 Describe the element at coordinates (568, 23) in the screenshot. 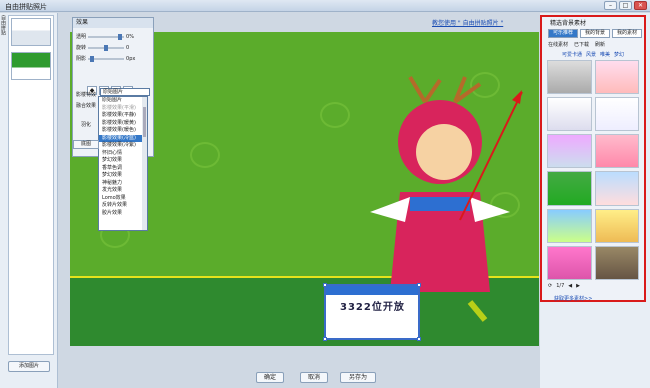

I see `material-title: 精选背景素材` at that location.